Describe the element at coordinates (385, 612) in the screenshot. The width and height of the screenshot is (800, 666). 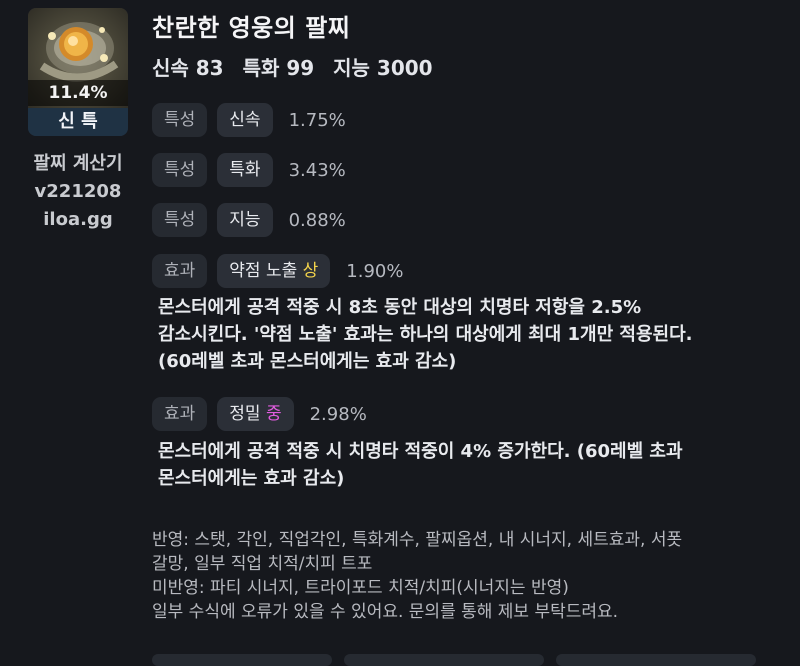
I see `note-line: 일부 수식에 오류가 있을 수 있어요. 문의를 통해 제보 부탁드려요.` at that location.